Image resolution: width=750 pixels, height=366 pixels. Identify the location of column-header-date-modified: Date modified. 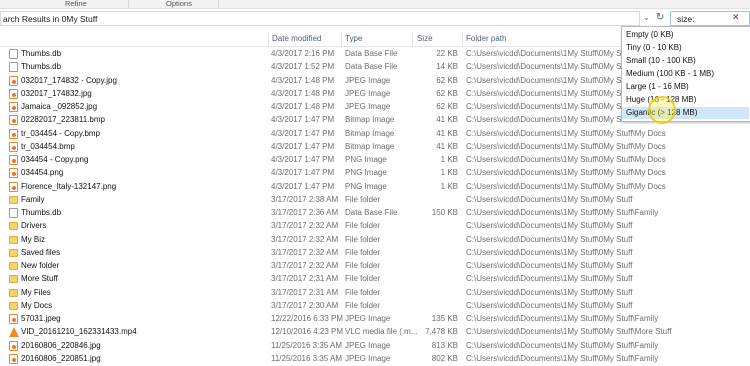
(296, 38).